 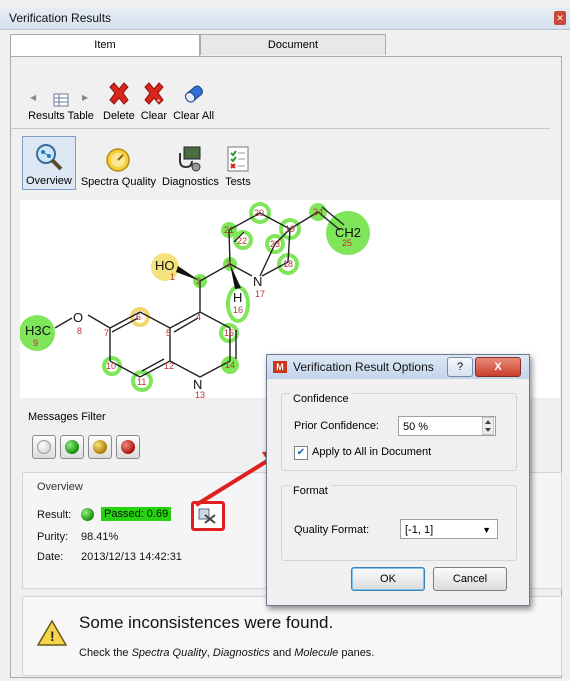 What do you see at coordinates (388, 579) in the screenshot?
I see `ok-button: OK` at bounding box center [388, 579].